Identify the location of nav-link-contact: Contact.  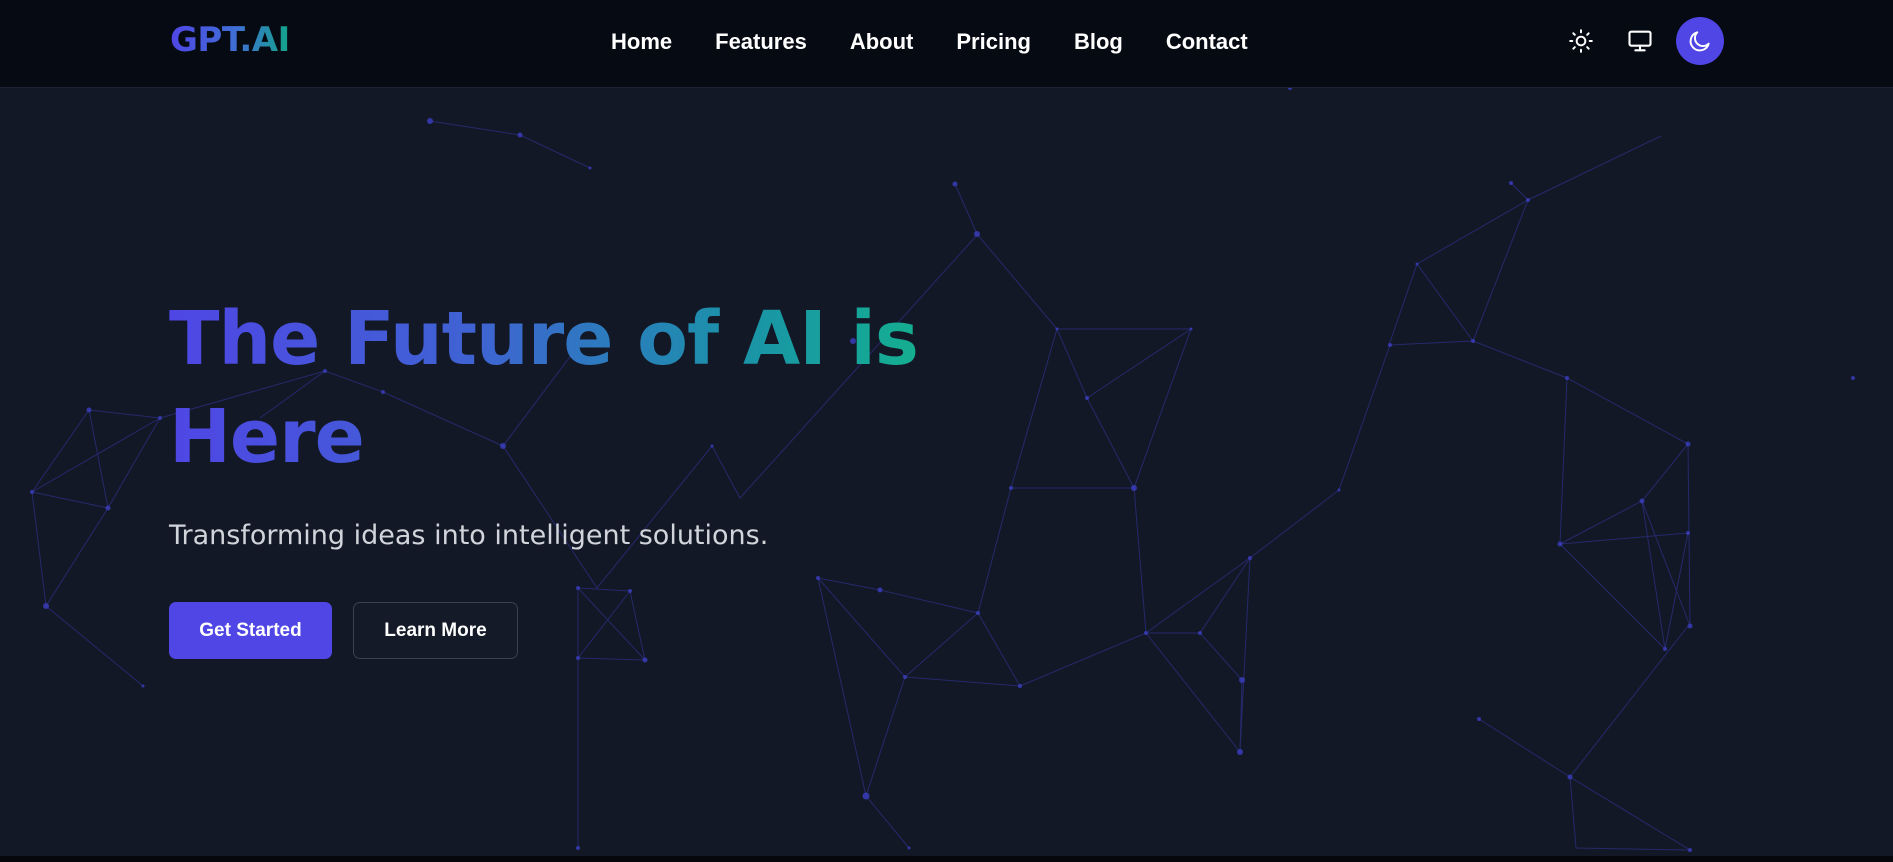
(1207, 42).